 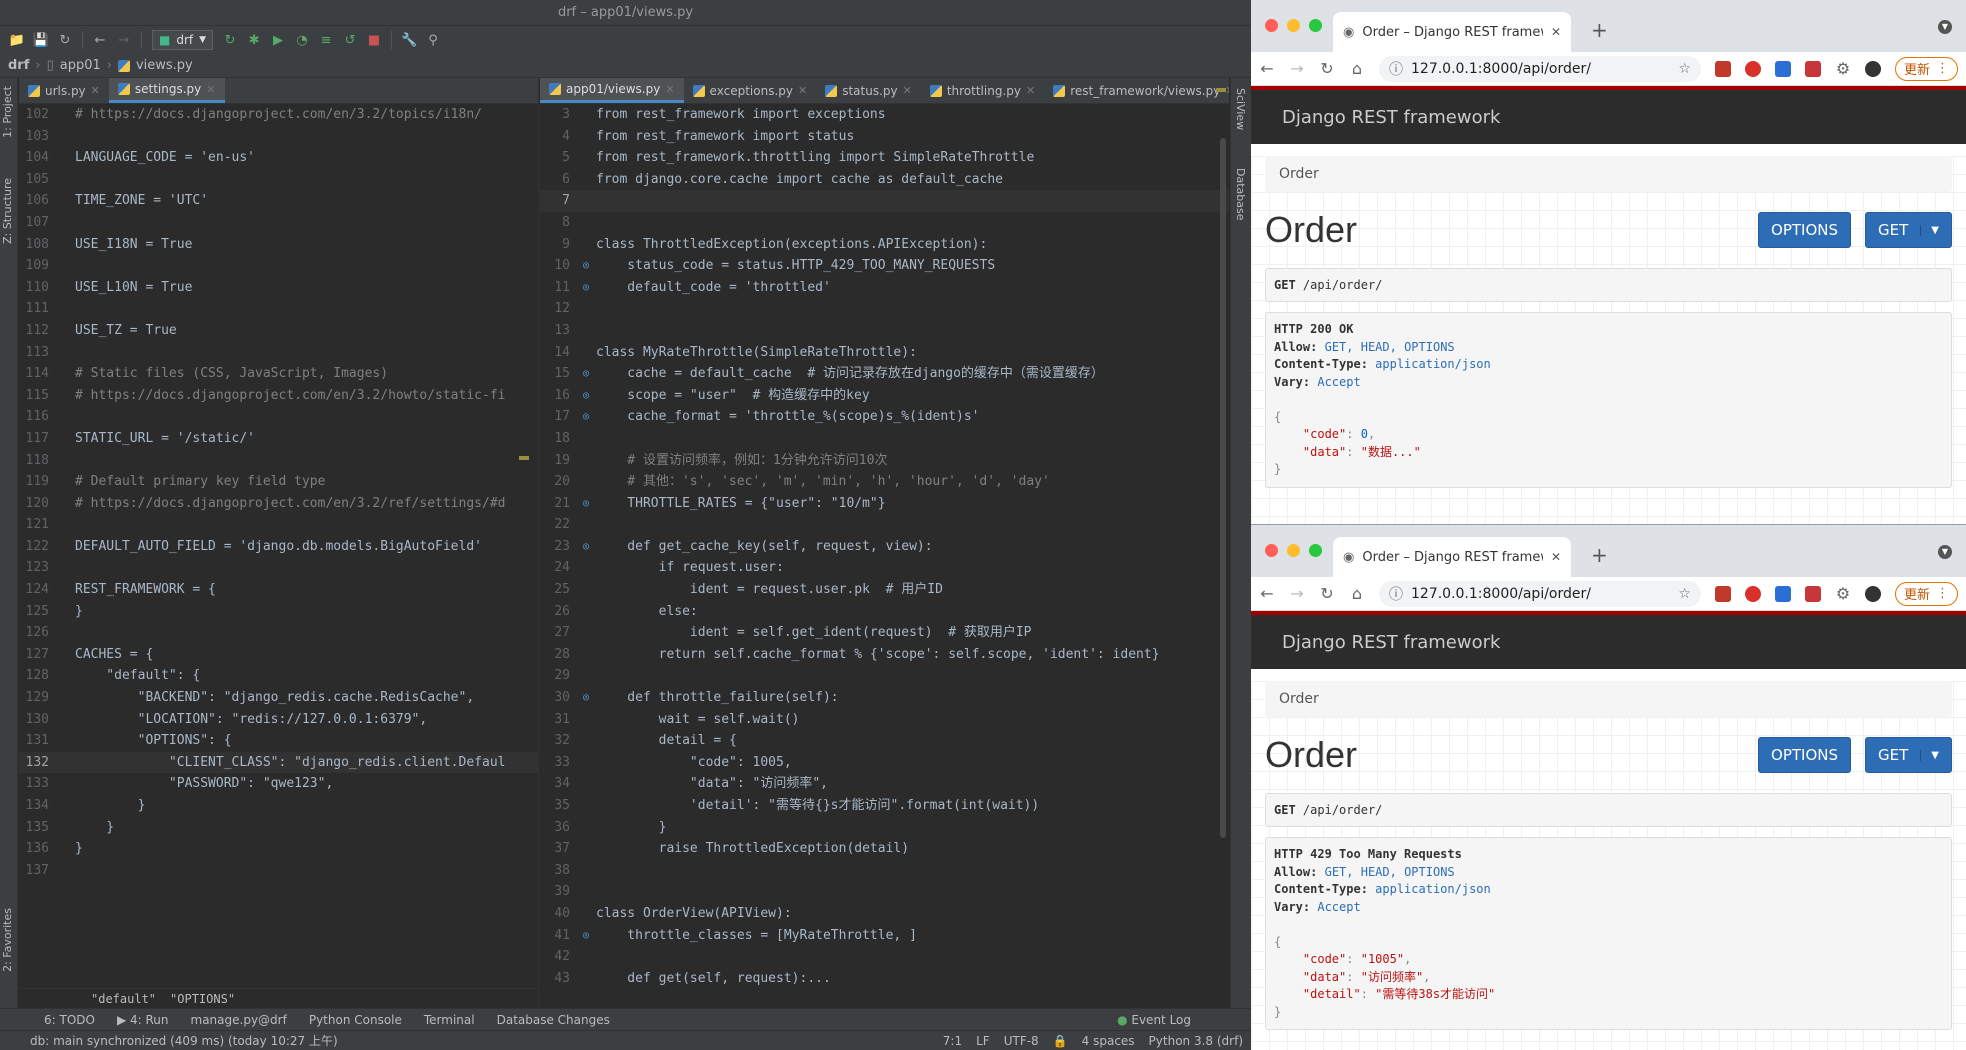 What do you see at coordinates (884, 698) in the screenshot?
I see `code-line: 30 ◎ def throttle_failure(self):` at bounding box center [884, 698].